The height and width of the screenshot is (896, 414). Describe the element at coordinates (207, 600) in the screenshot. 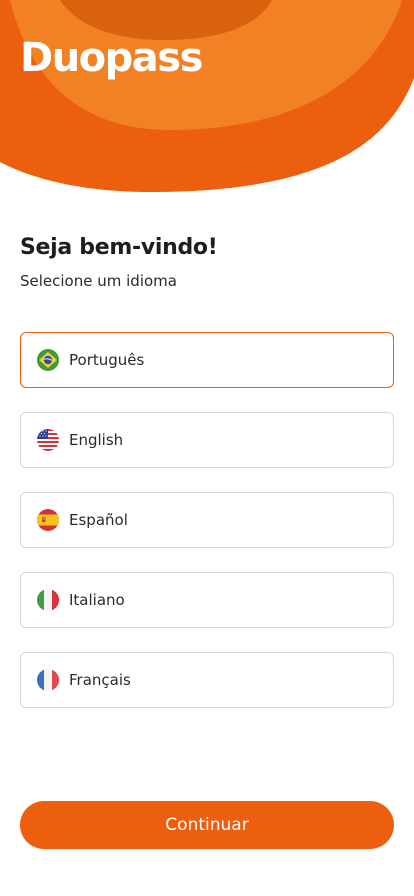

I see `language-option-italiano: Italiano` at that location.